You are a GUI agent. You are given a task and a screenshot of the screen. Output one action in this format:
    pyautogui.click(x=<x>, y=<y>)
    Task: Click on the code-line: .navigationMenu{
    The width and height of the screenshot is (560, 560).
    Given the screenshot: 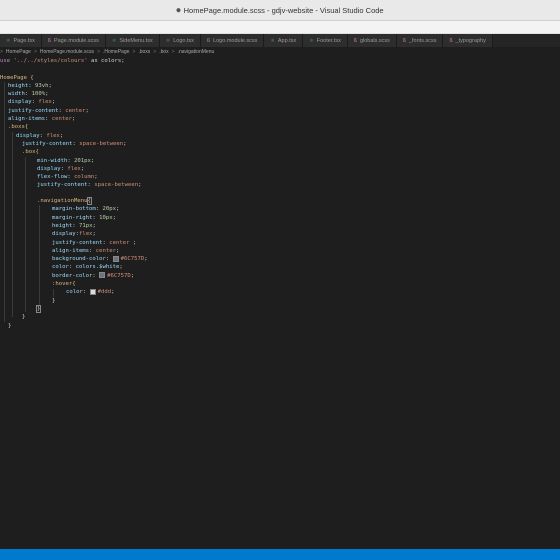 What is the action you would take?
    pyautogui.click(x=65, y=201)
    